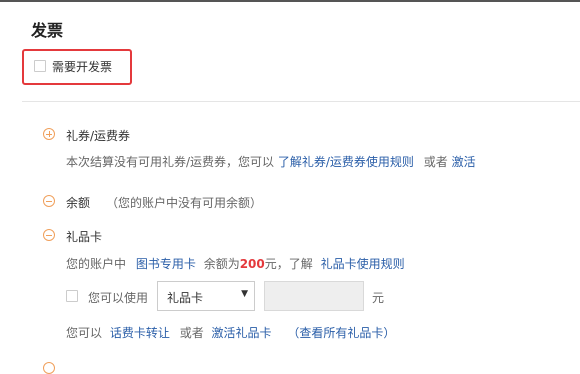  Describe the element at coordinates (118, 297) in the screenshot. I see `use-giftcard-label: 您可以使用` at that location.